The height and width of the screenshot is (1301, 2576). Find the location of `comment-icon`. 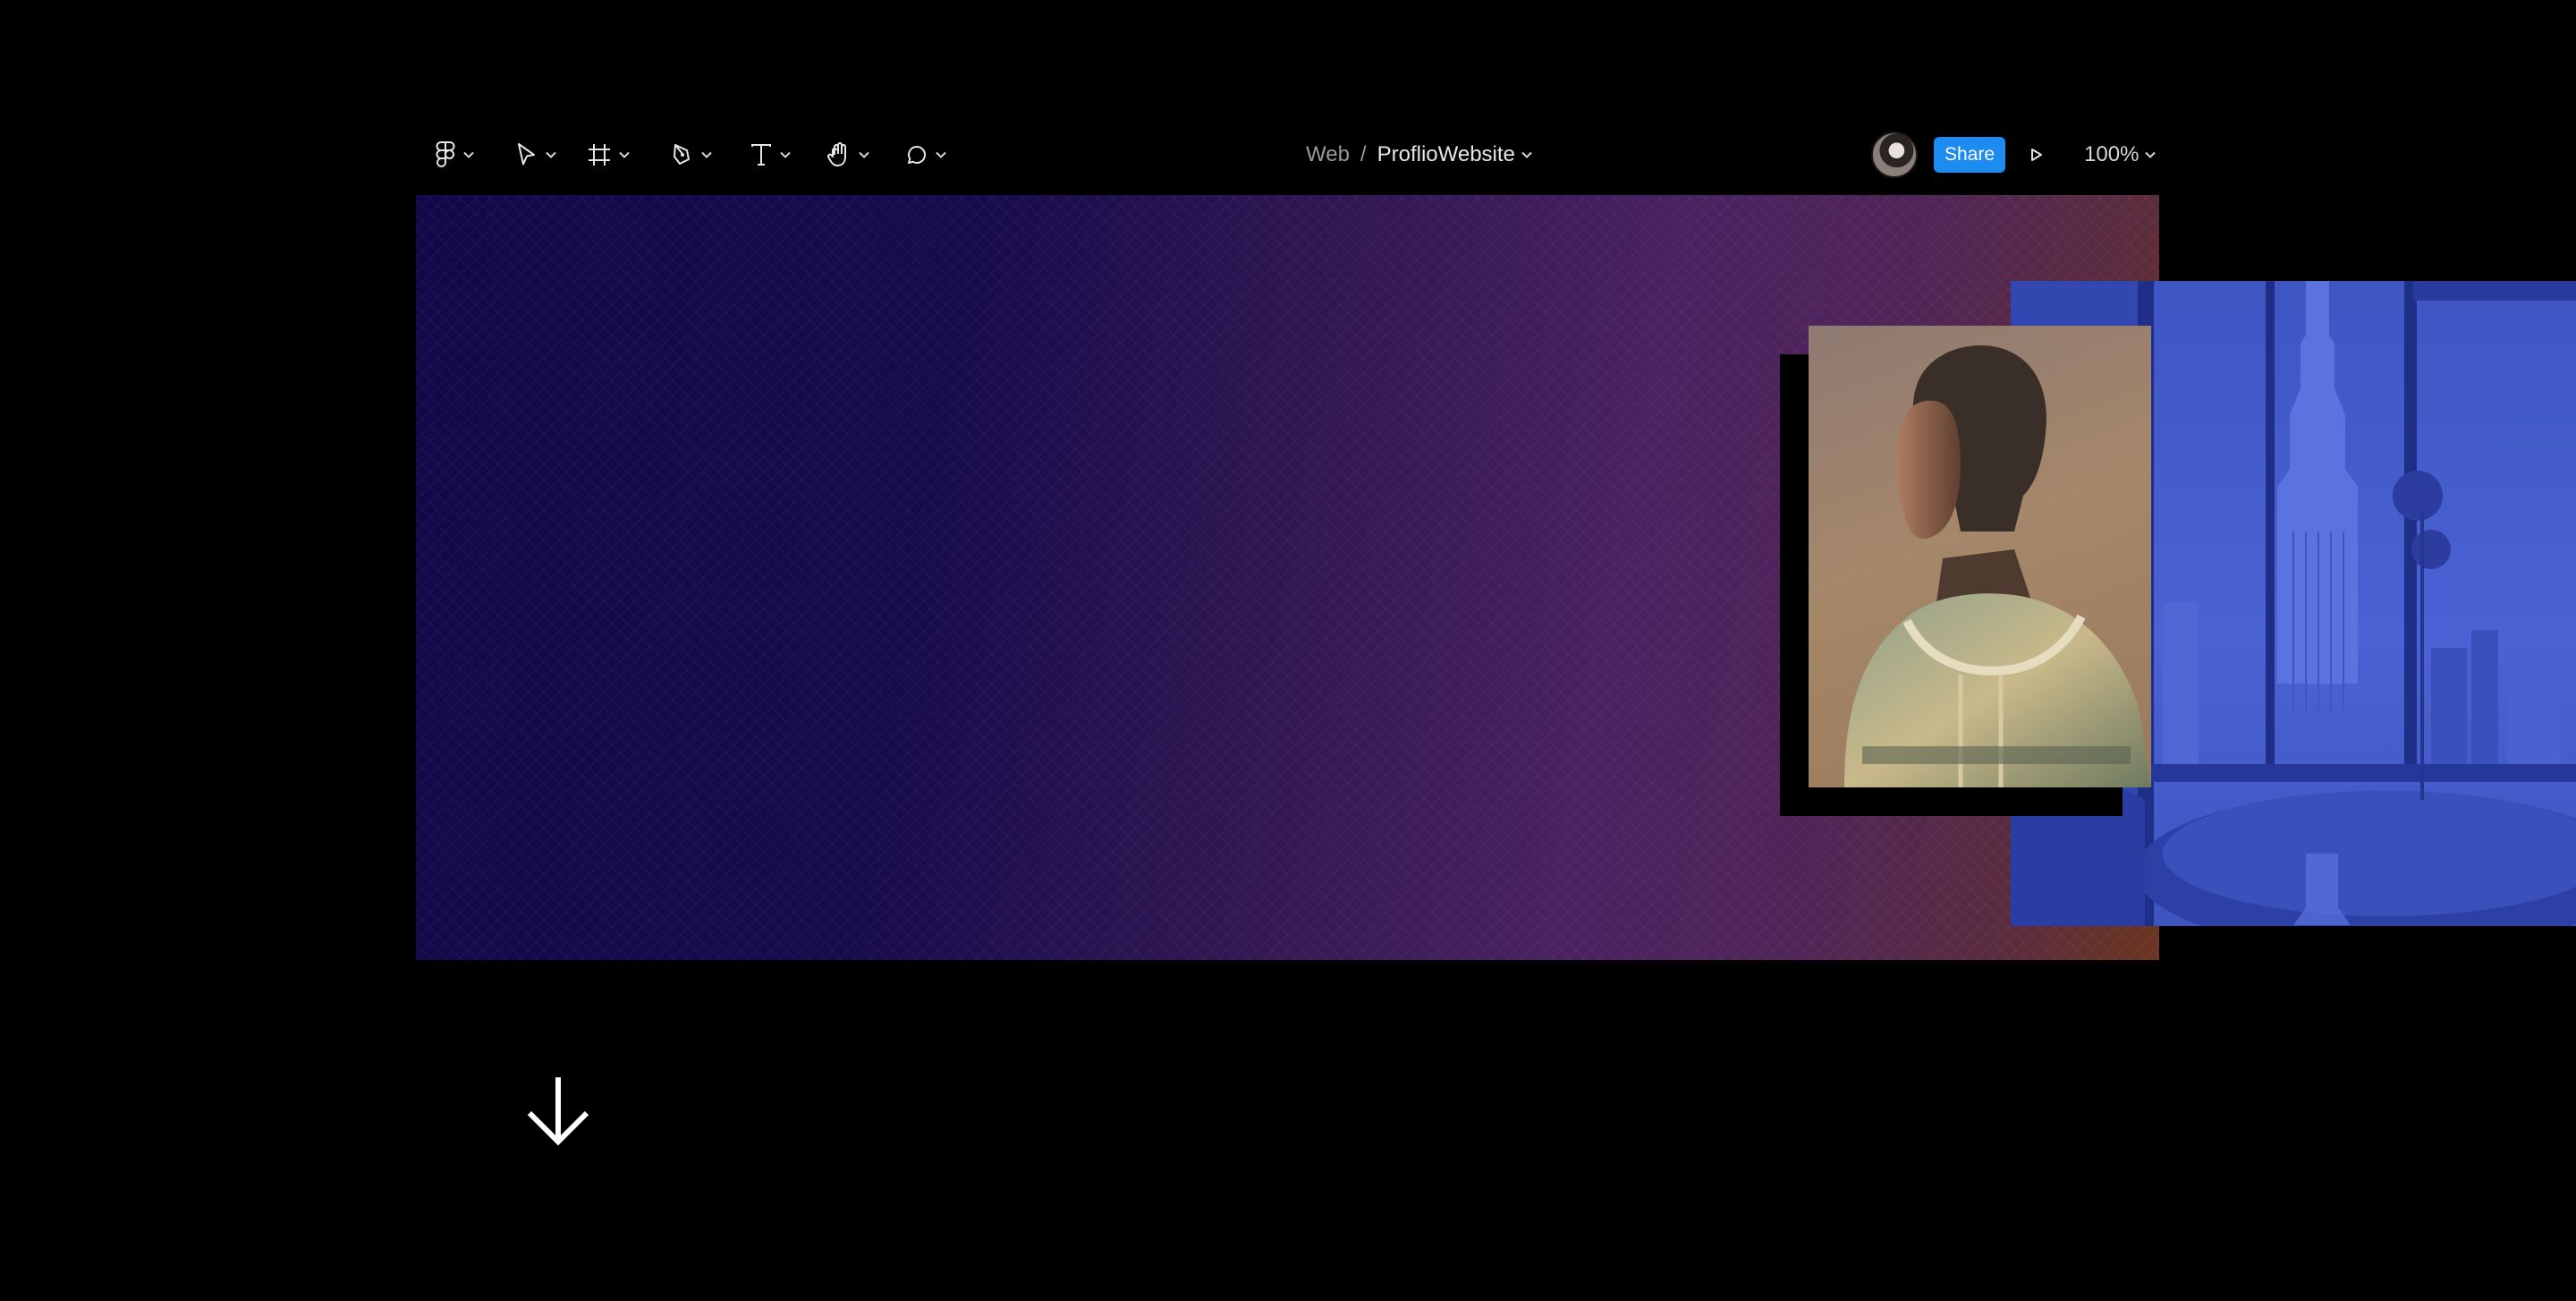

comment-icon is located at coordinates (917, 155).